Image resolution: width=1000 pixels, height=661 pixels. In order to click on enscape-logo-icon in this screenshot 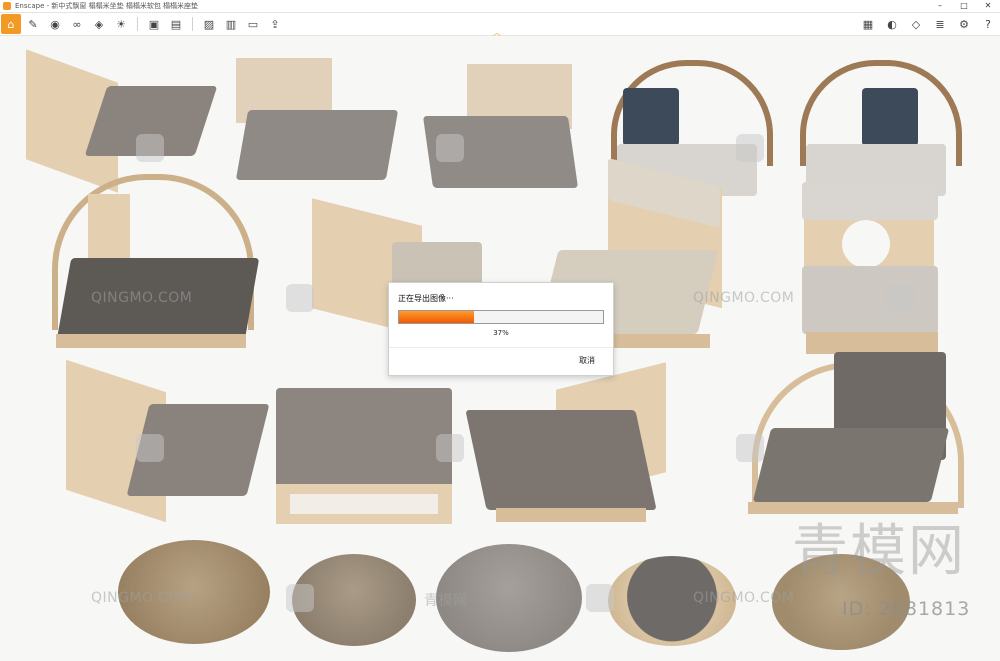, I will do `click(7, 6)`.